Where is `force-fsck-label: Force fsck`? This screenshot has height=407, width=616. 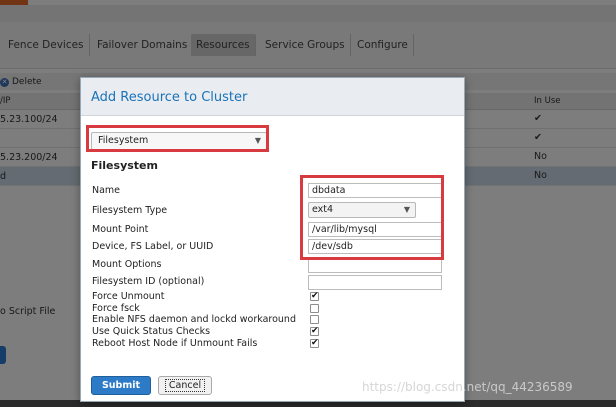
force-fsck-label: Force fsck is located at coordinates (116, 308).